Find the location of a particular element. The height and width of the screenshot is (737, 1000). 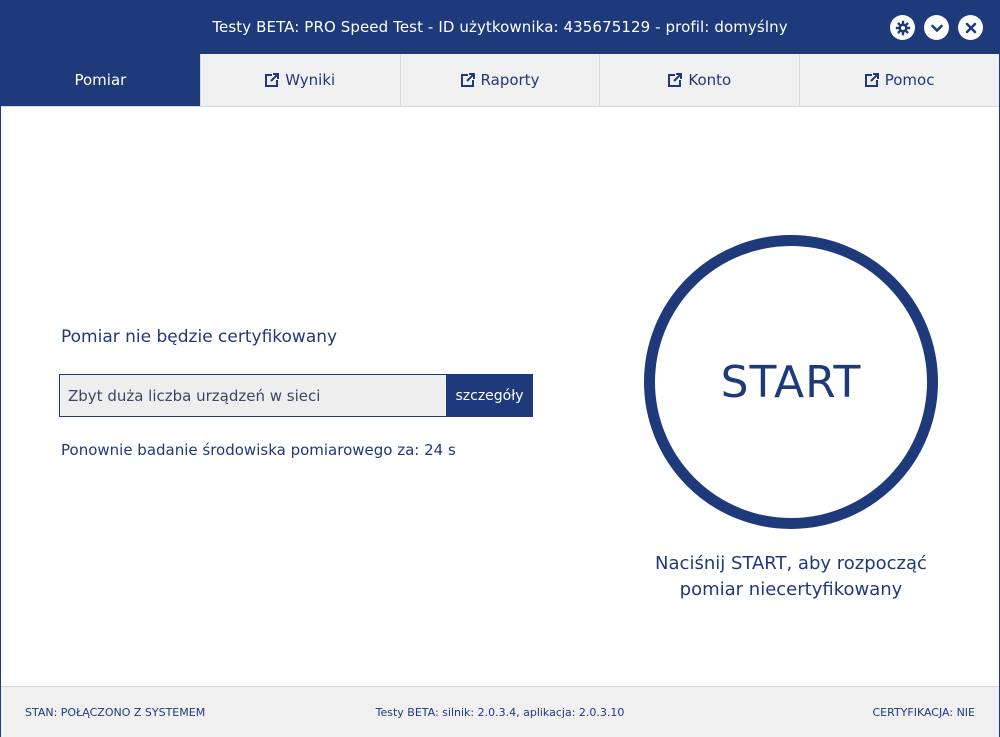

certification-status: CERTYFIKACJA: NIE is located at coordinates (923, 712).